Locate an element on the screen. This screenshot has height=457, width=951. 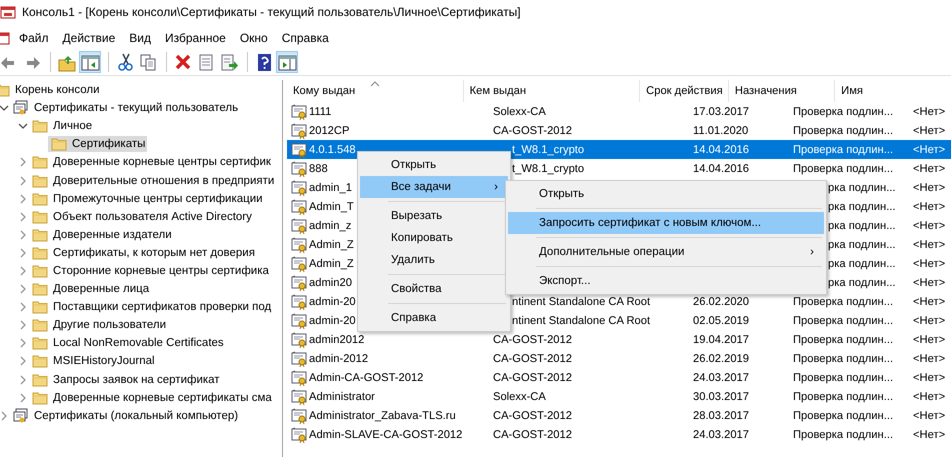
tree-item: Доверенные корневые сертификаты сма is located at coordinates (151, 398).